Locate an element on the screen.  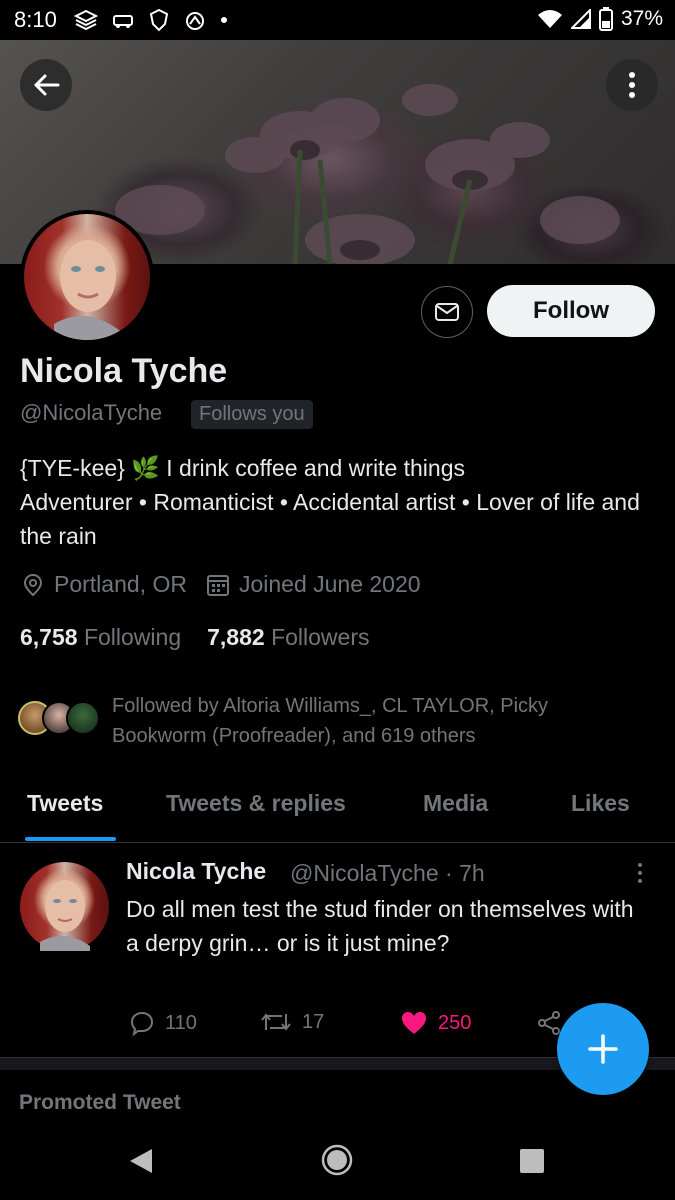
heart-icon is located at coordinates (414, 1023).